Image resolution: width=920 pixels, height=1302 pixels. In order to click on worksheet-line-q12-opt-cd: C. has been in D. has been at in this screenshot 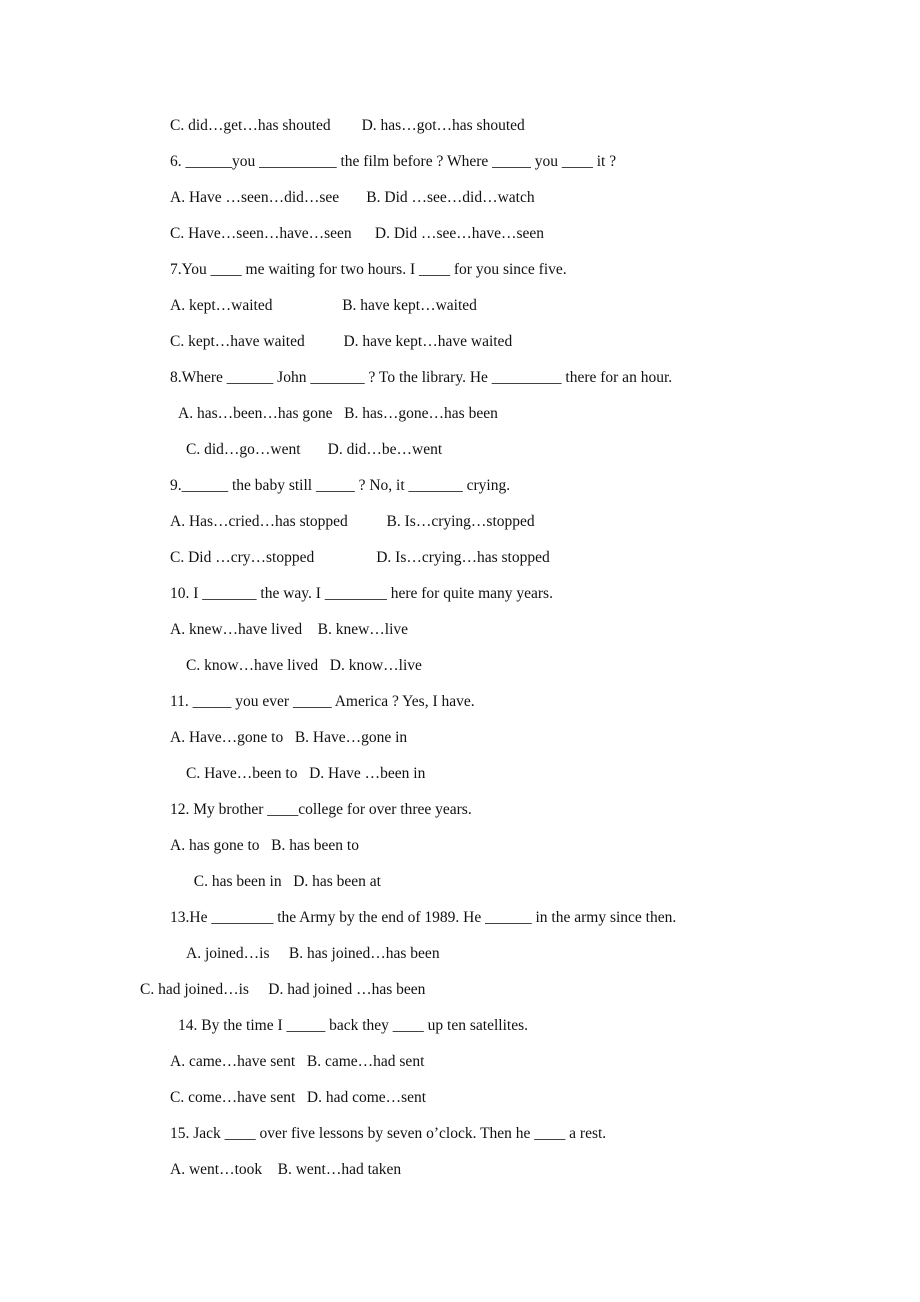, I will do `click(283, 881)`.